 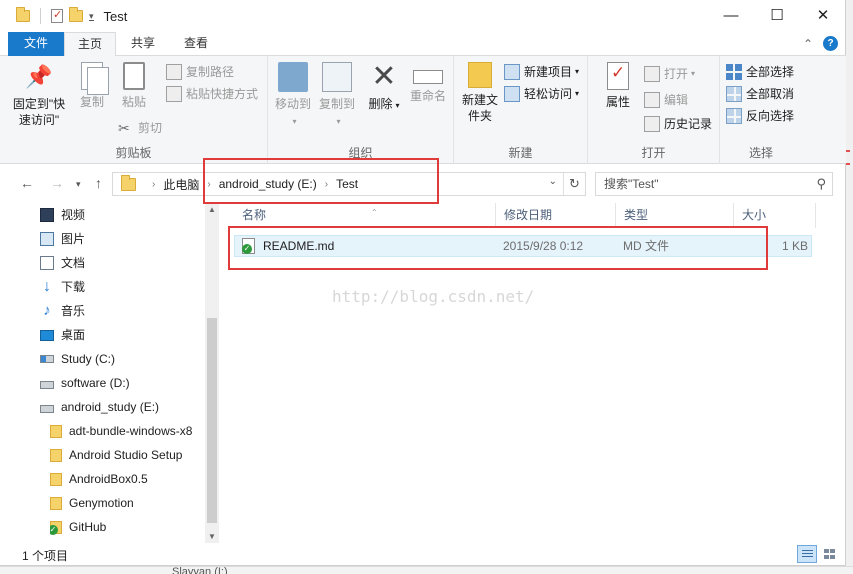 I want to click on column-header-modified: 修改日期, so click(x=556, y=215).